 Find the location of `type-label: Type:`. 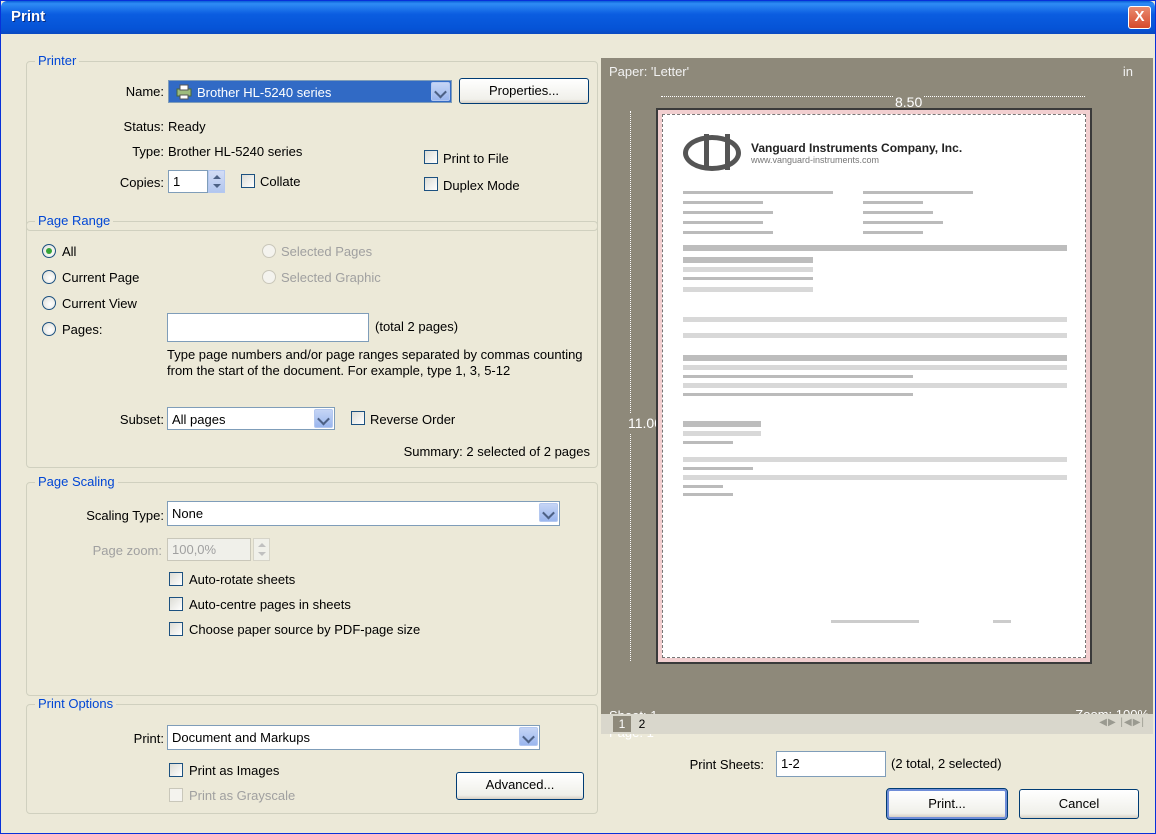

type-label: Type: is located at coordinates (148, 151).